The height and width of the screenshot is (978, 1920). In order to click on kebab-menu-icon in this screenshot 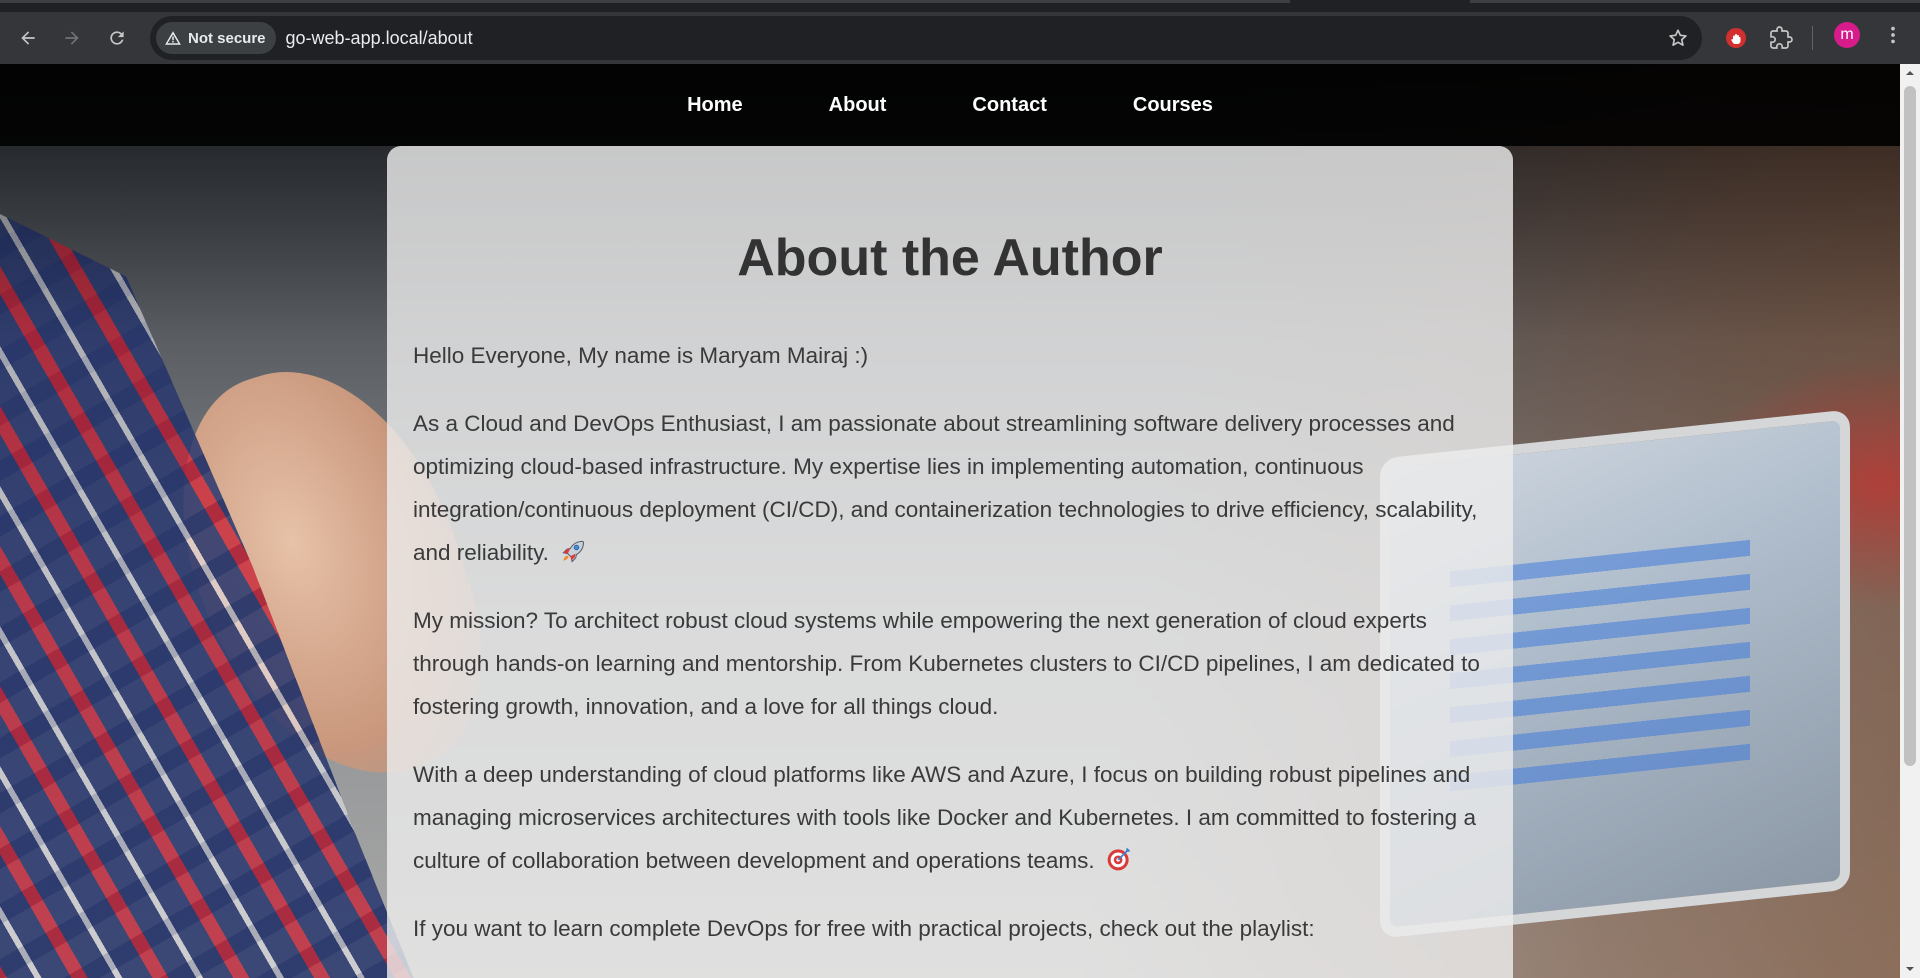, I will do `click(1893, 35)`.